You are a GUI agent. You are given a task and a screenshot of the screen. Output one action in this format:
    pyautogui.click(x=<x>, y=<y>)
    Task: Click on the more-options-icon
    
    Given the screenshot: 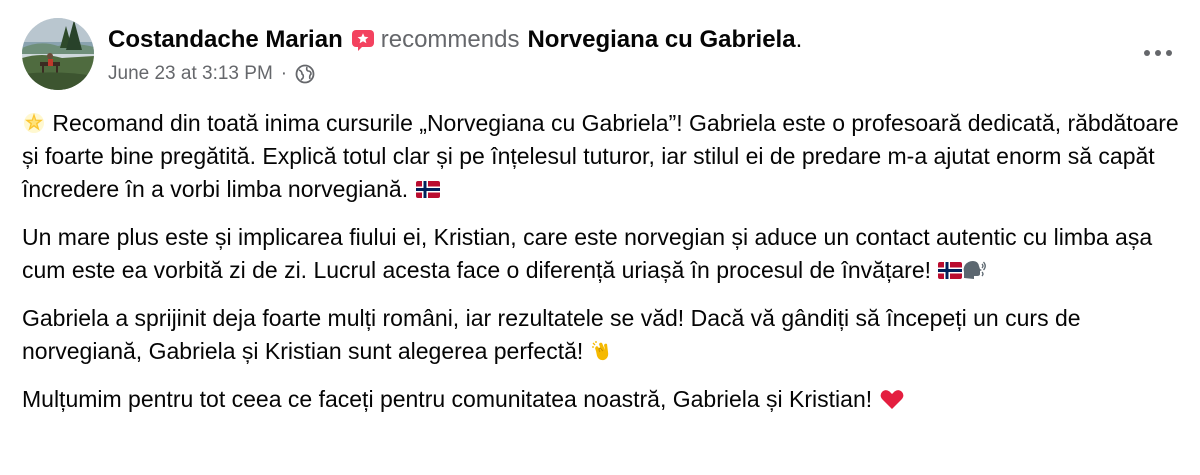 What is the action you would take?
    pyautogui.click(x=1158, y=53)
    